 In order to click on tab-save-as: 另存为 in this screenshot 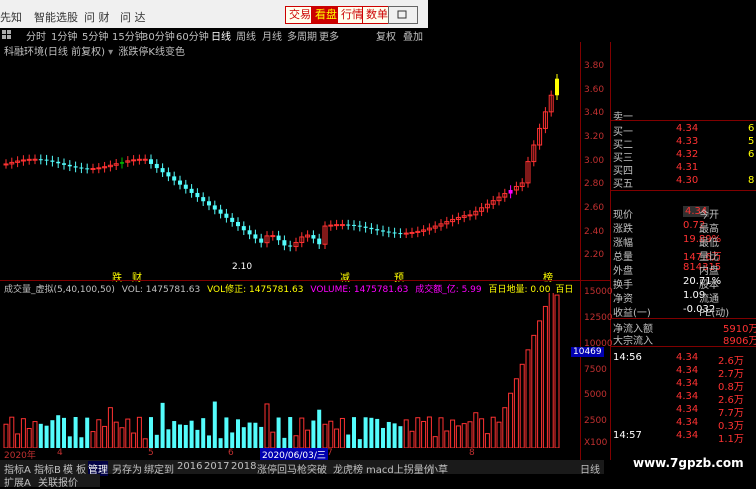, I will do `click(127, 468)`.